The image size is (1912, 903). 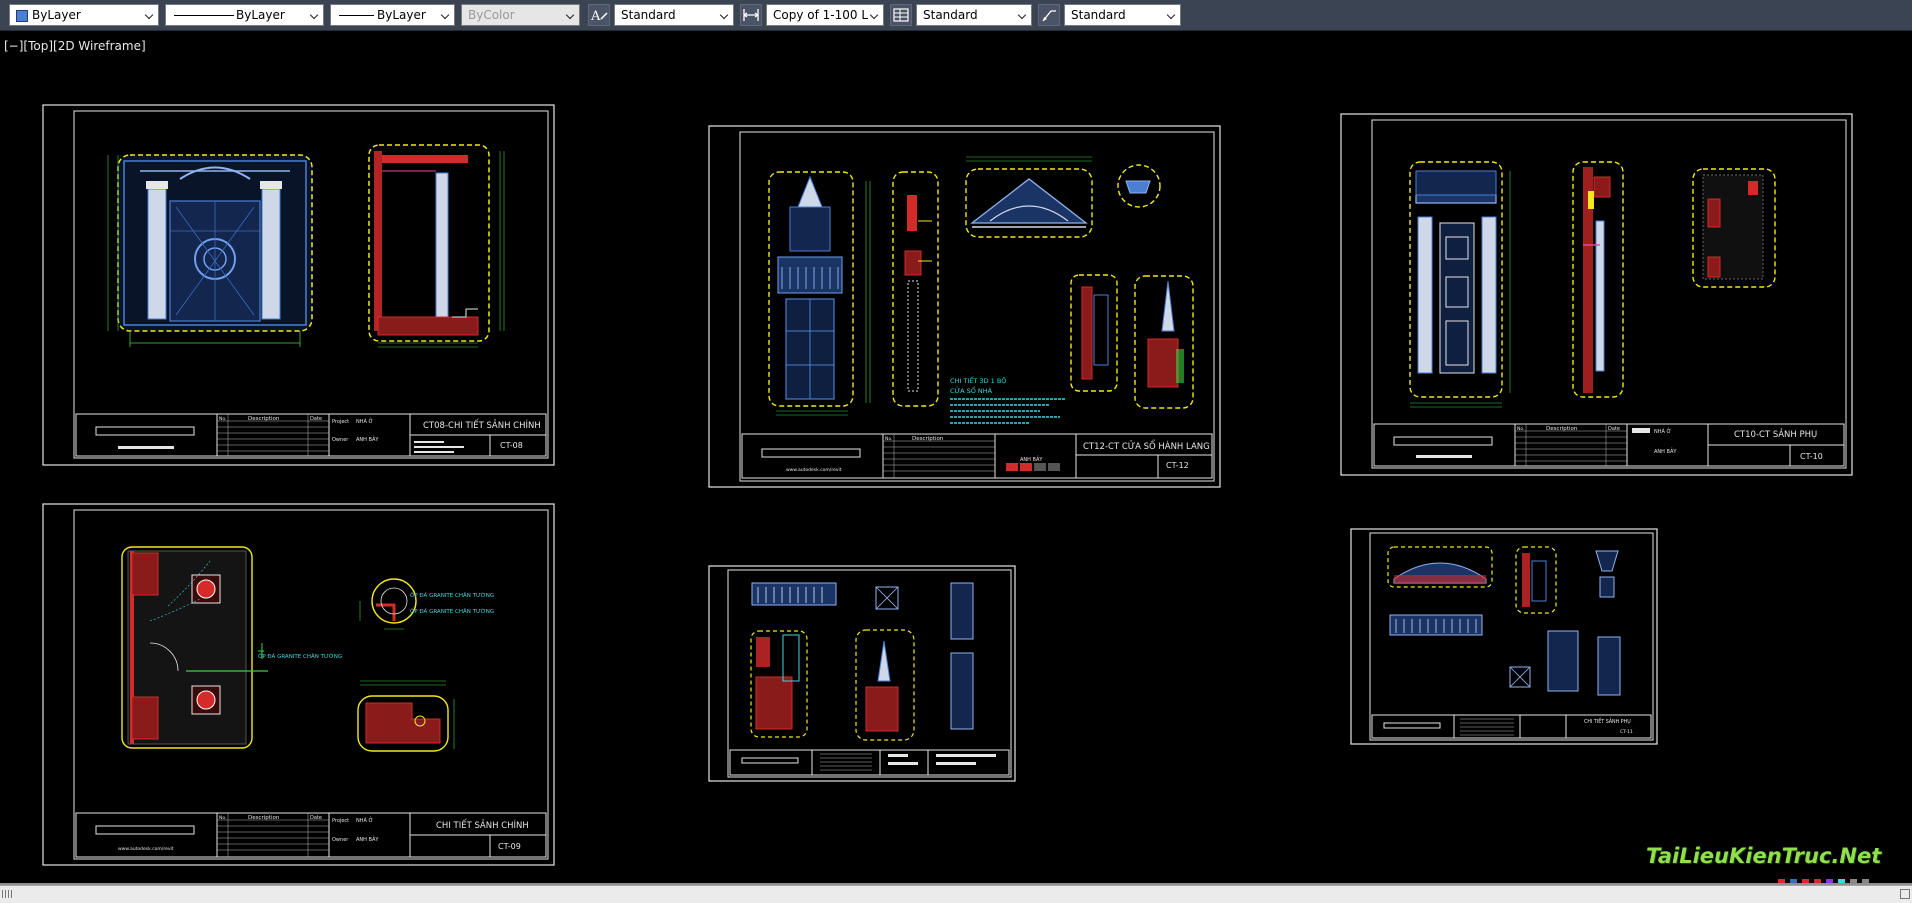 What do you see at coordinates (1598, 279) in the screenshot?
I see `side-entrance-section` at bounding box center [1598, 279].